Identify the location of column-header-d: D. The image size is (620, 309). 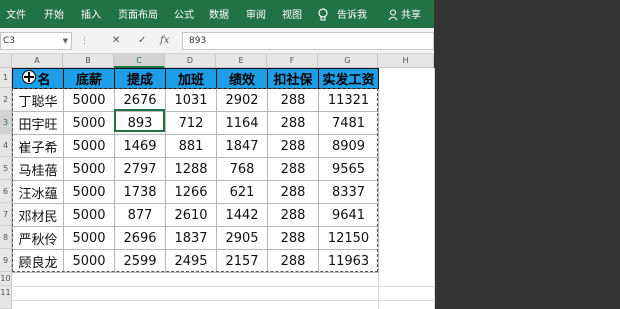
(190, 61).